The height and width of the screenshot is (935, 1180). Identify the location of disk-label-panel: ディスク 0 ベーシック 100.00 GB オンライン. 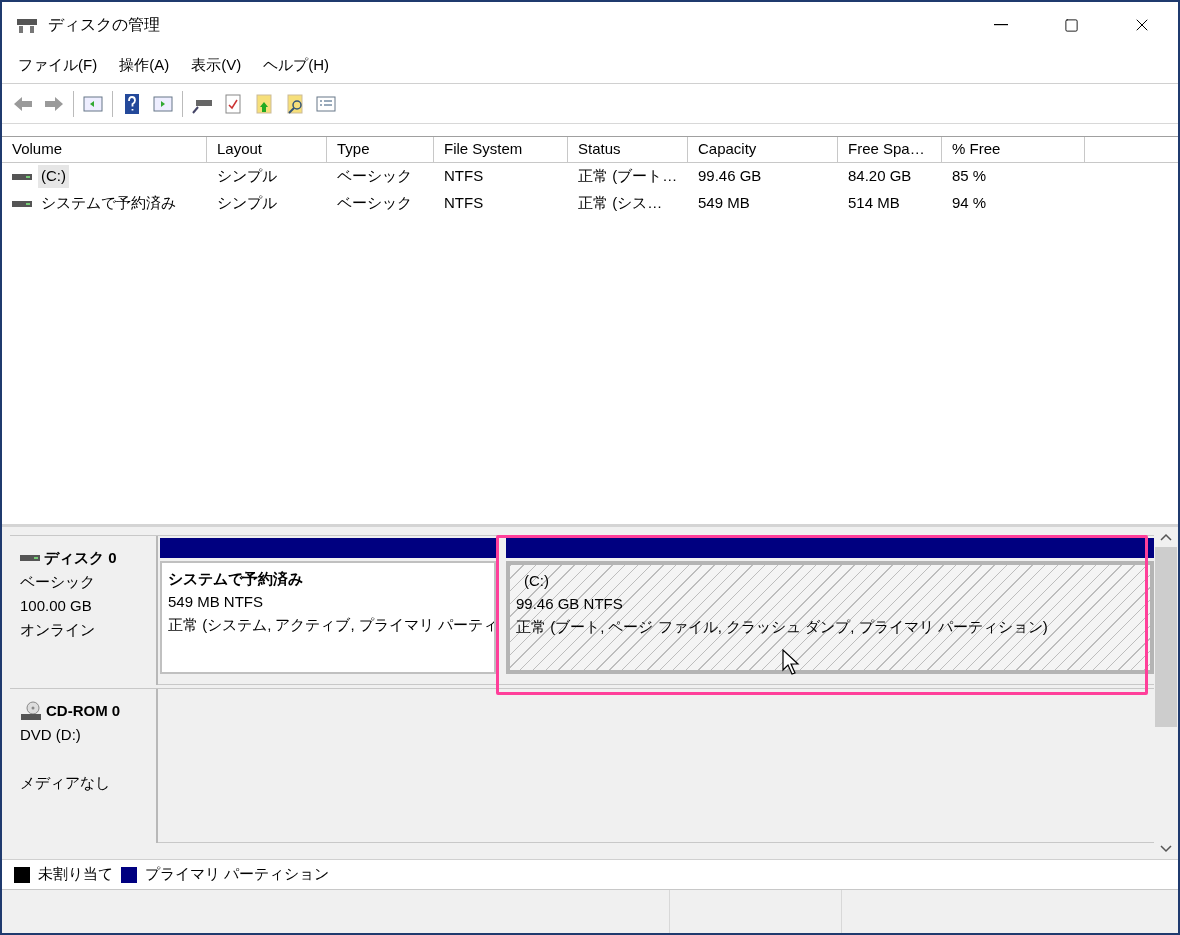
(84, 610).